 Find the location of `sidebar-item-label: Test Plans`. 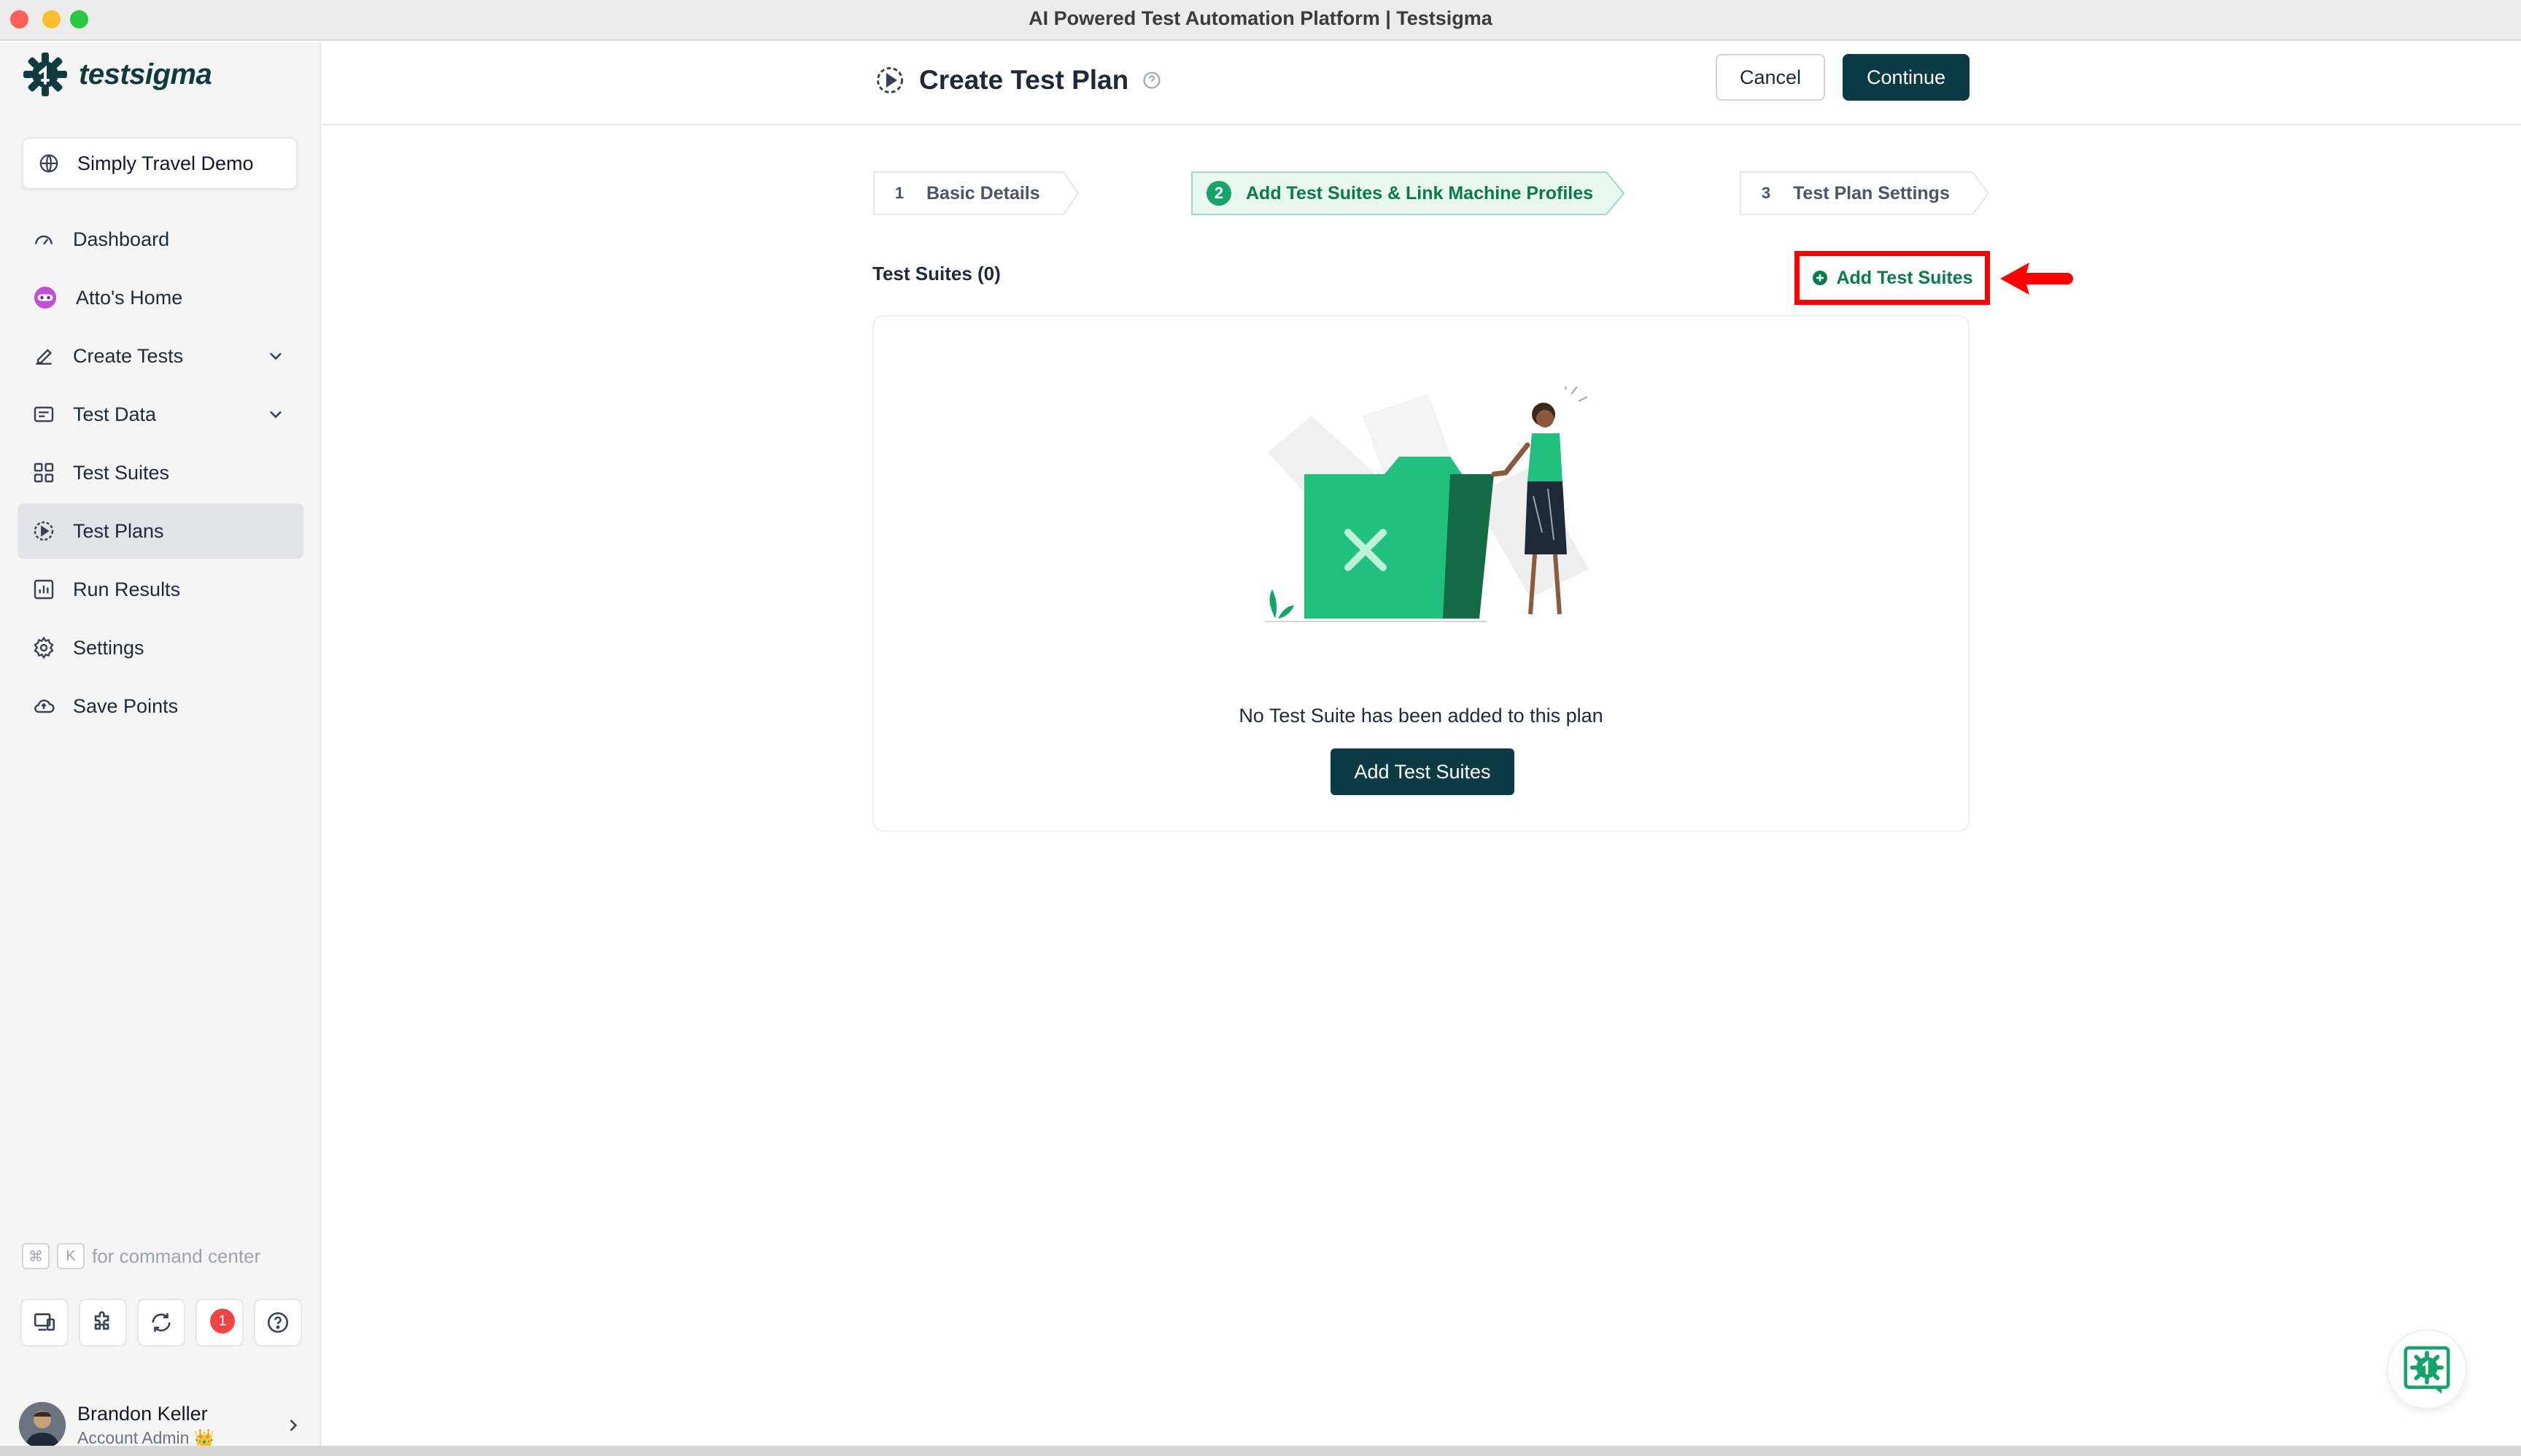

sidebar-item-label: Test Plans is located at coordinates (118, 530).